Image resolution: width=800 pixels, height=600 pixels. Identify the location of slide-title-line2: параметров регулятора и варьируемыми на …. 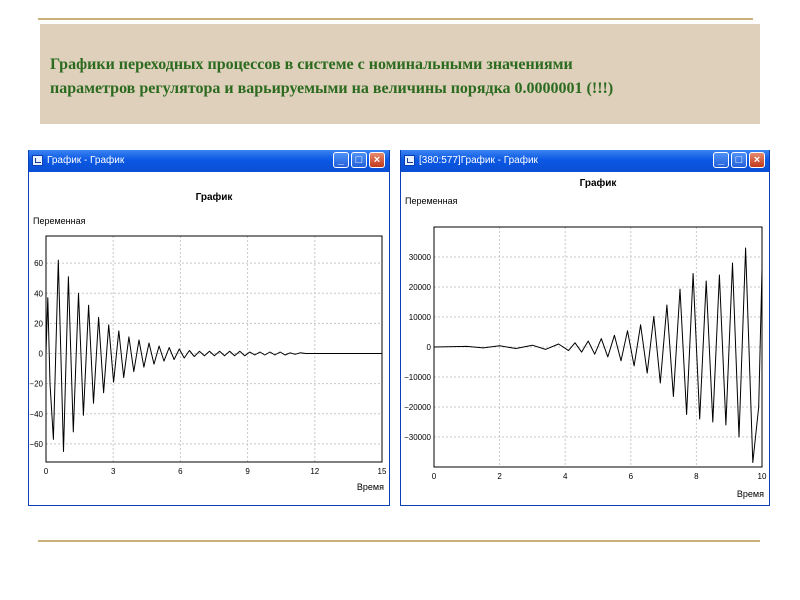
(332, 88).